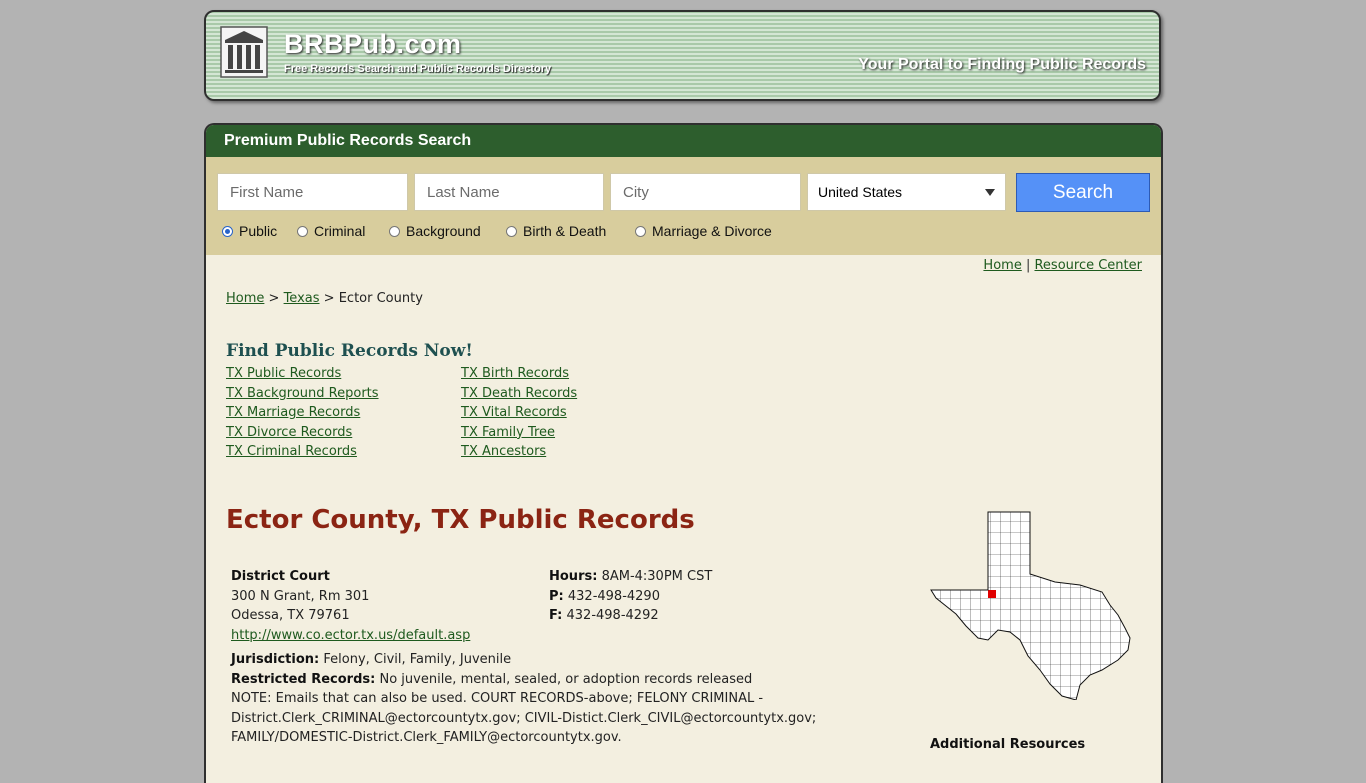 The image size is (1366, 783). What do you see at coordinates (573, 576) in the screenshot?
I see `hours-label: Hours:` at bounding box center [573, 576].